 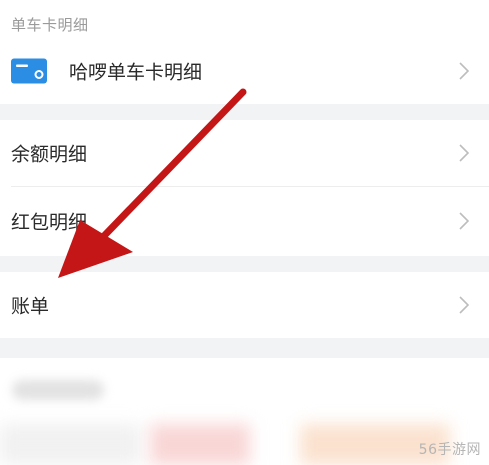 What do you see at coordinates (244, 153) in the screenshot?
I see `balance-detail-row: 余额明细` at bounding box center [244, 153].